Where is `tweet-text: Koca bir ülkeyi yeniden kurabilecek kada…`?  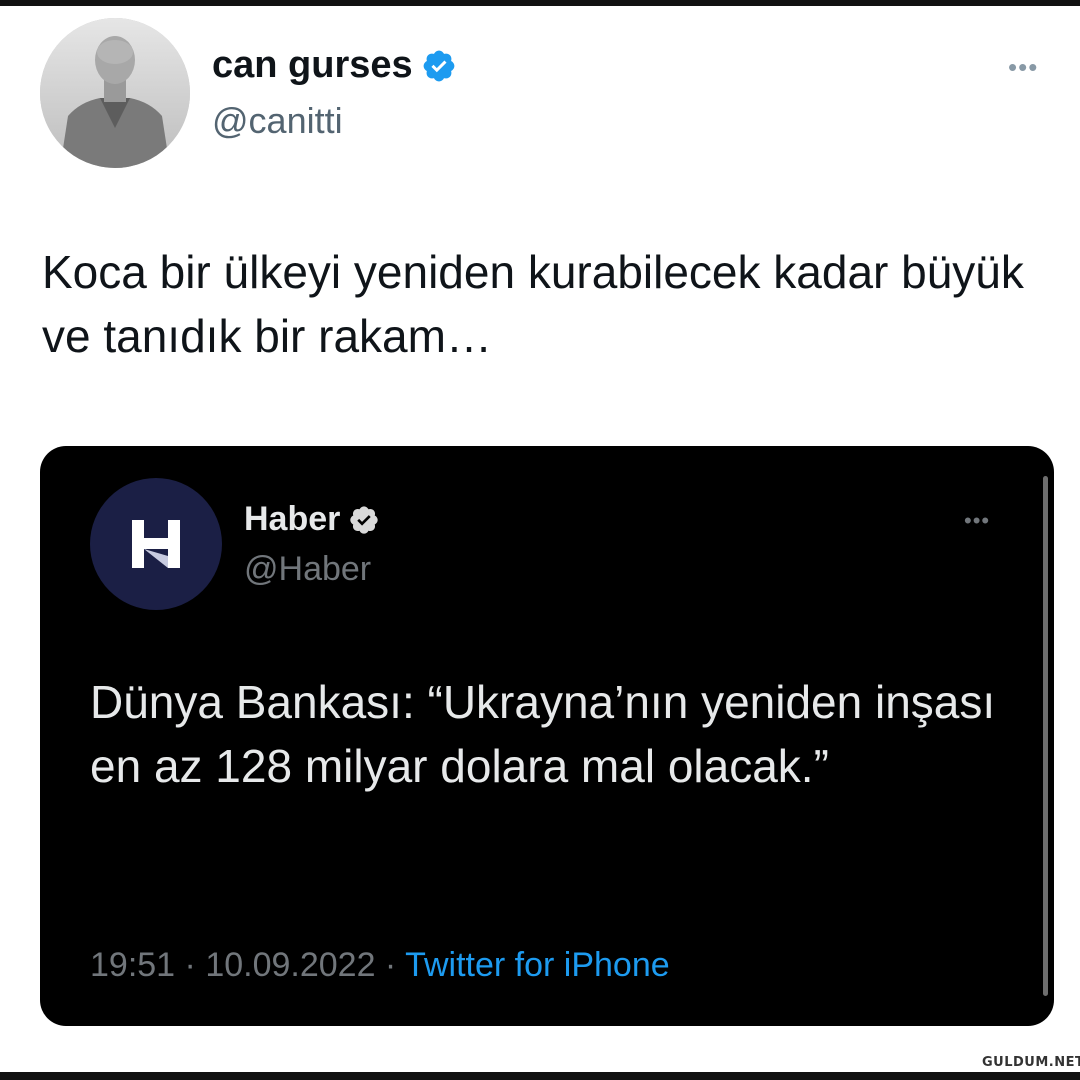
tweet-text: Koca bir ülkeyi yeniden kurabilecek kada… is located at coordinates (533, 304).